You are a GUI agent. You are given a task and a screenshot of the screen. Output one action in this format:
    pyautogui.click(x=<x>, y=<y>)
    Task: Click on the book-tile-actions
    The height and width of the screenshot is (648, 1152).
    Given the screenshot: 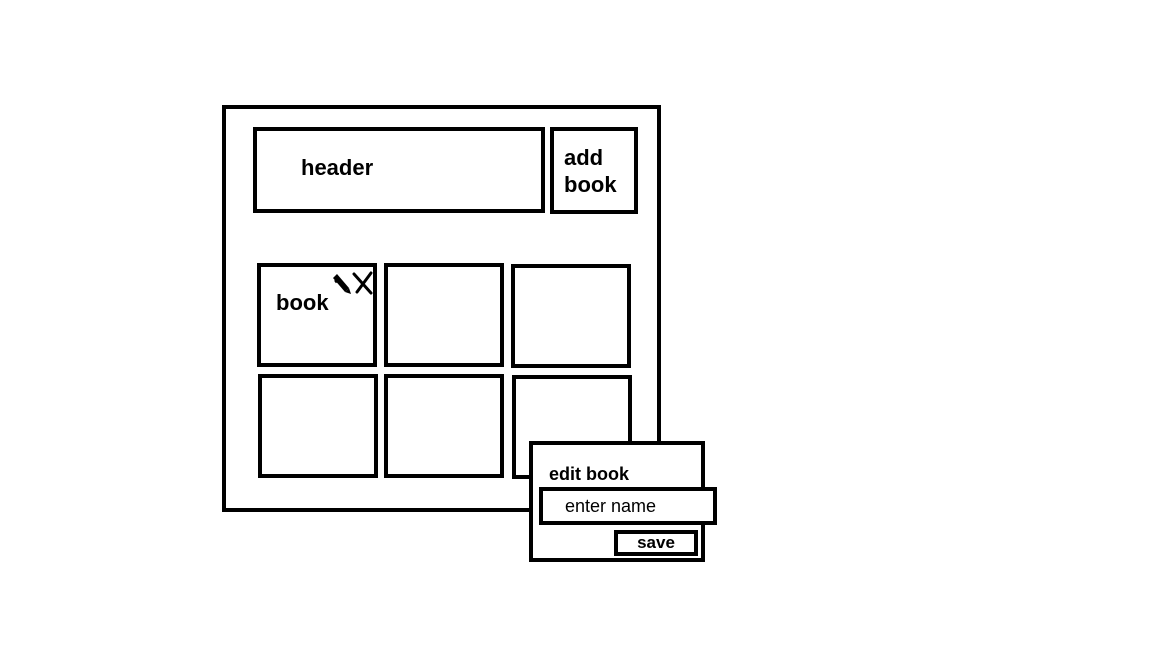 What is the action you would take?
    pyautogui.click(x=354, y=284)
    